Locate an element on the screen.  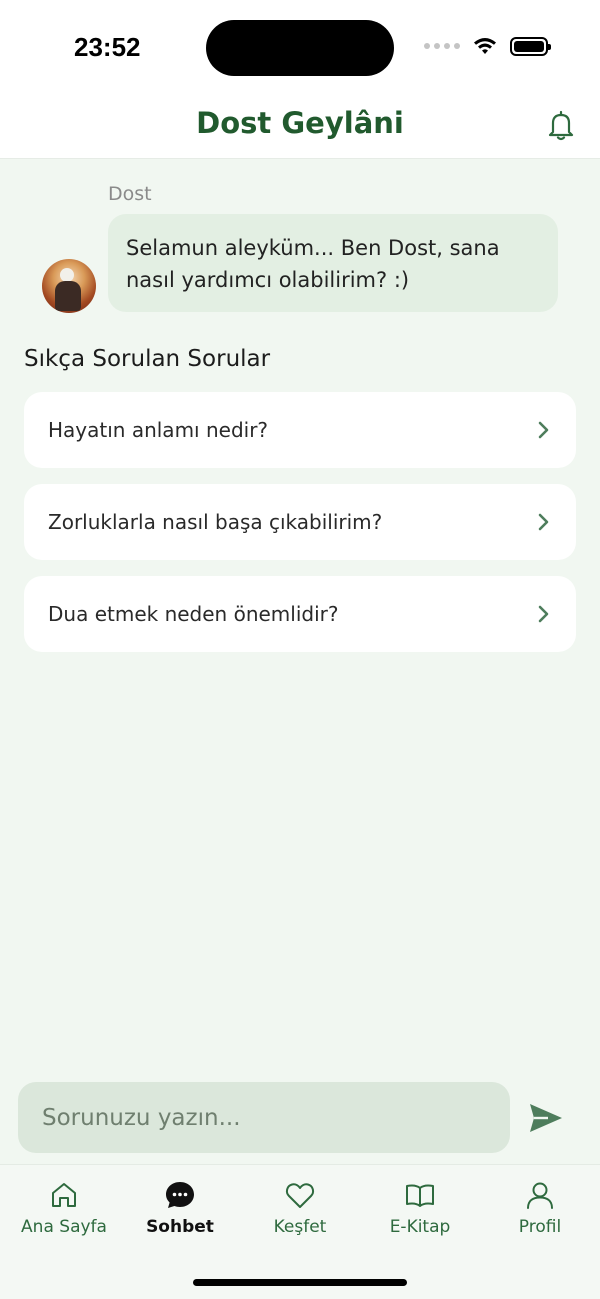
status-icons is located at coordinates (487, 46).